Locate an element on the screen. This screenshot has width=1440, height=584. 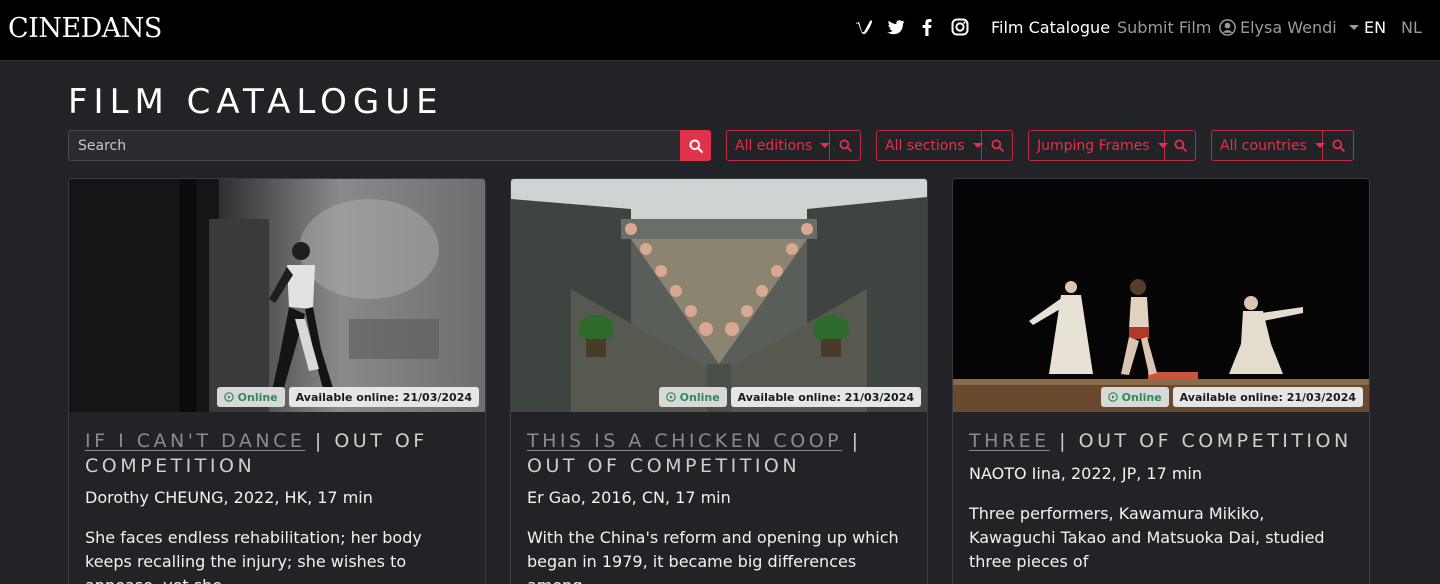
editions-filter-dropdown: All editions is located at coordinates (778, 145).